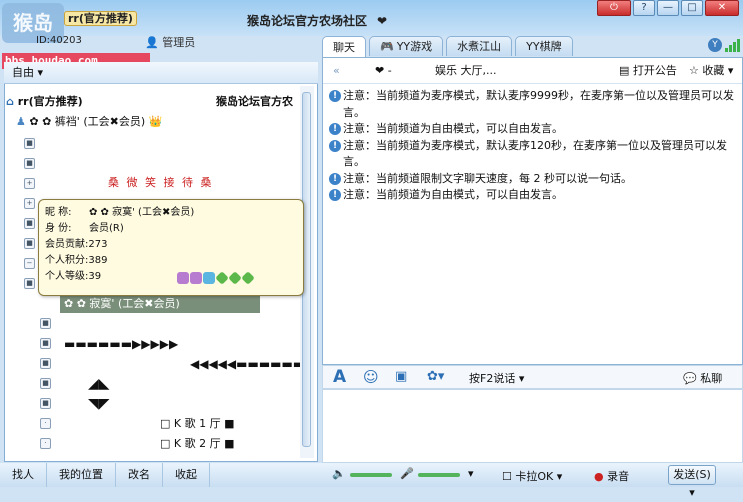 The height and width of the screenshot is (502, 743). I want to click on send-button: 发送(S) ▾, so click(692, 482).